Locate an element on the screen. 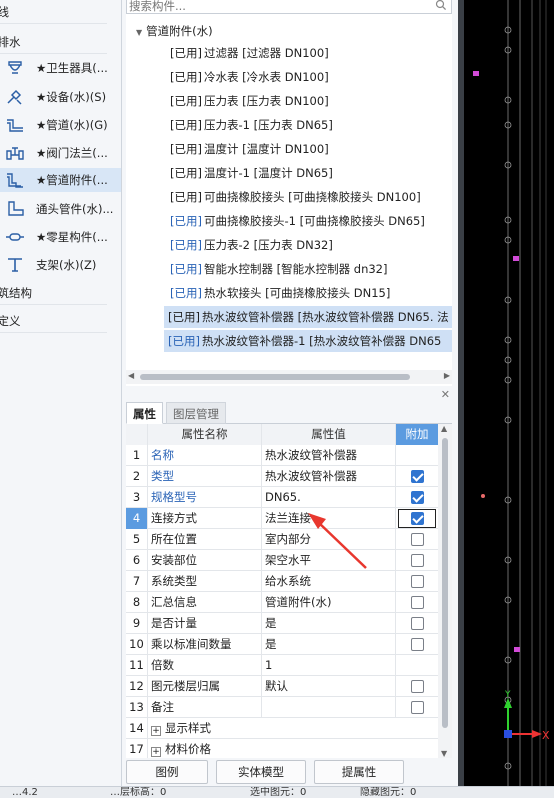 The image size is (554, 798). property-row: 9 是否计量 是 is located at coordinates (282, 623).